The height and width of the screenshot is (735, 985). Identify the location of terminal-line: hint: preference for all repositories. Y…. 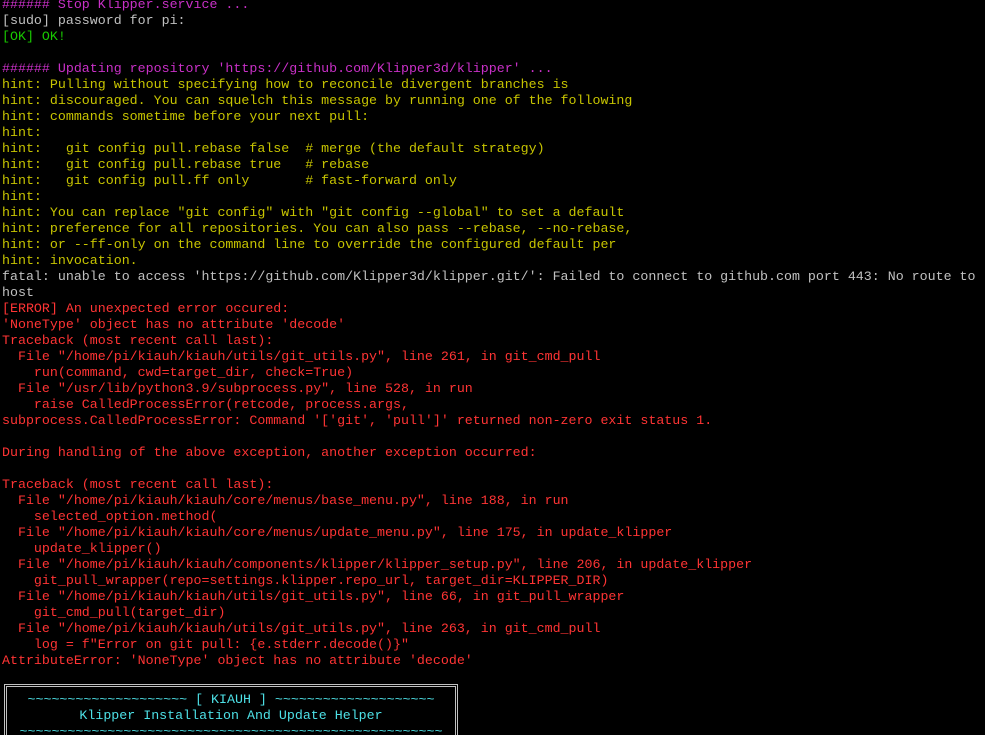
(317, 228).